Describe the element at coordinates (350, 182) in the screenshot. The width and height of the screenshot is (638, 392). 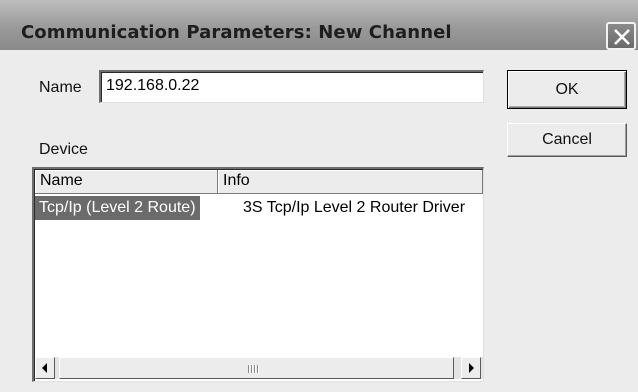
I see `column-header-info: Info` at that location.